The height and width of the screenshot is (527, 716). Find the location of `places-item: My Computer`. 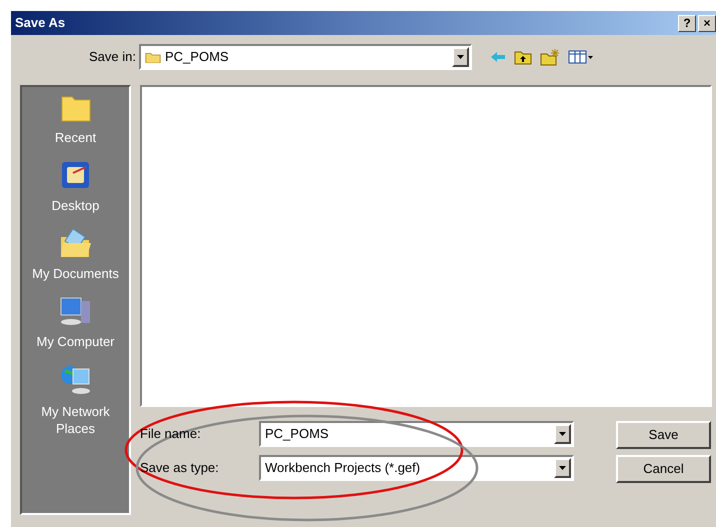

places-item: My Computer is located at coordinates (75, 322).